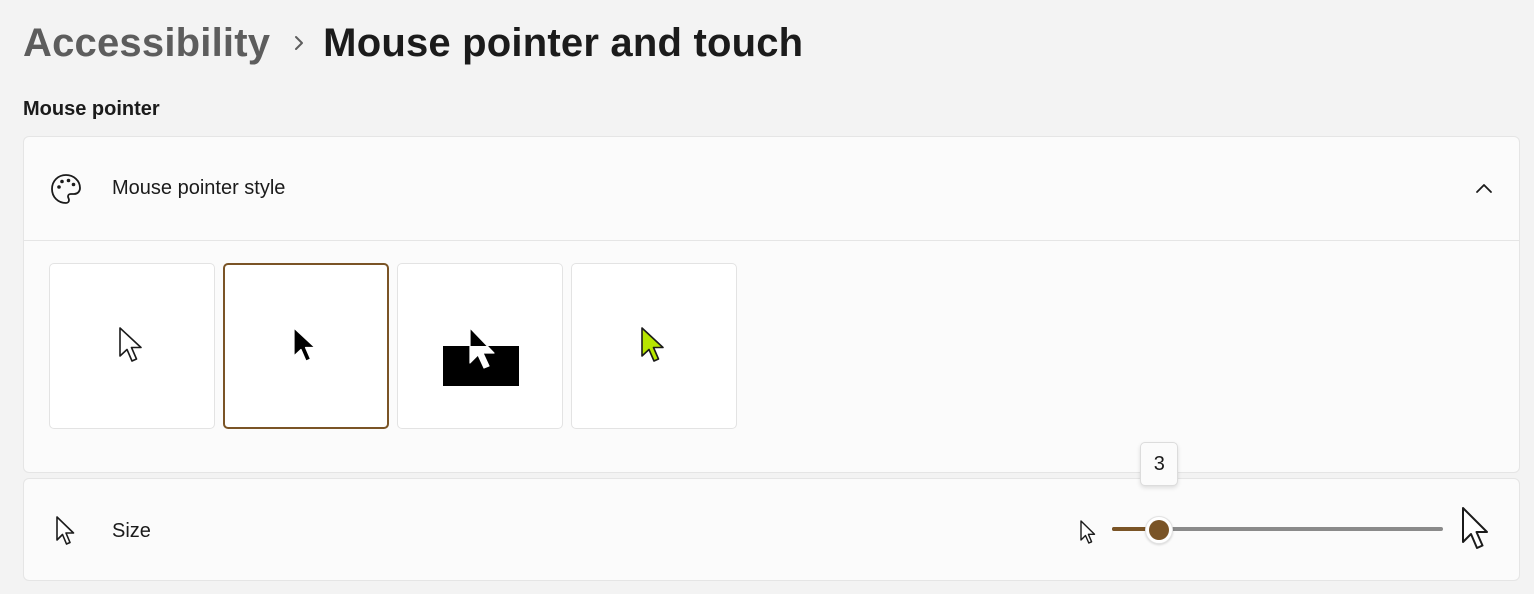 Image resolution: width=1534 pixels, height=594 pixels. I want to click on size-label: Size, so click(131, 531).